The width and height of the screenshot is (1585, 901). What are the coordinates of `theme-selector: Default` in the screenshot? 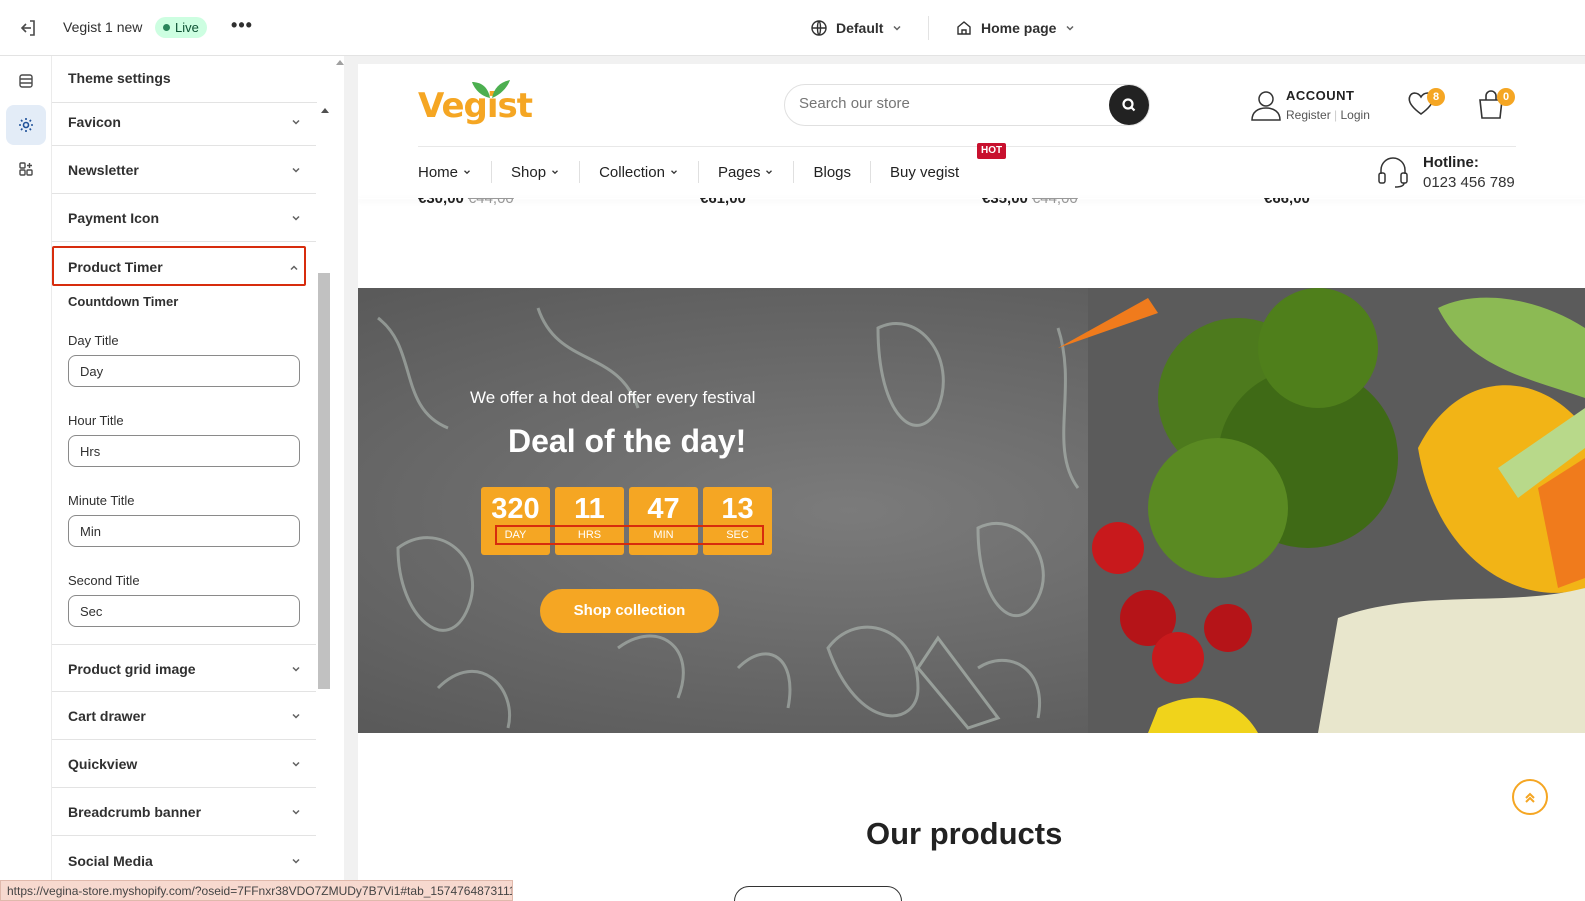 It's located at (856, 28).